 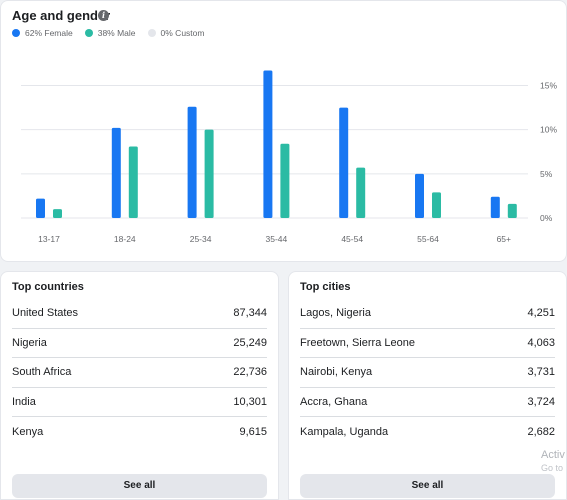 I want to click on watermark-line2: Go to, so click(x=552, y=468).